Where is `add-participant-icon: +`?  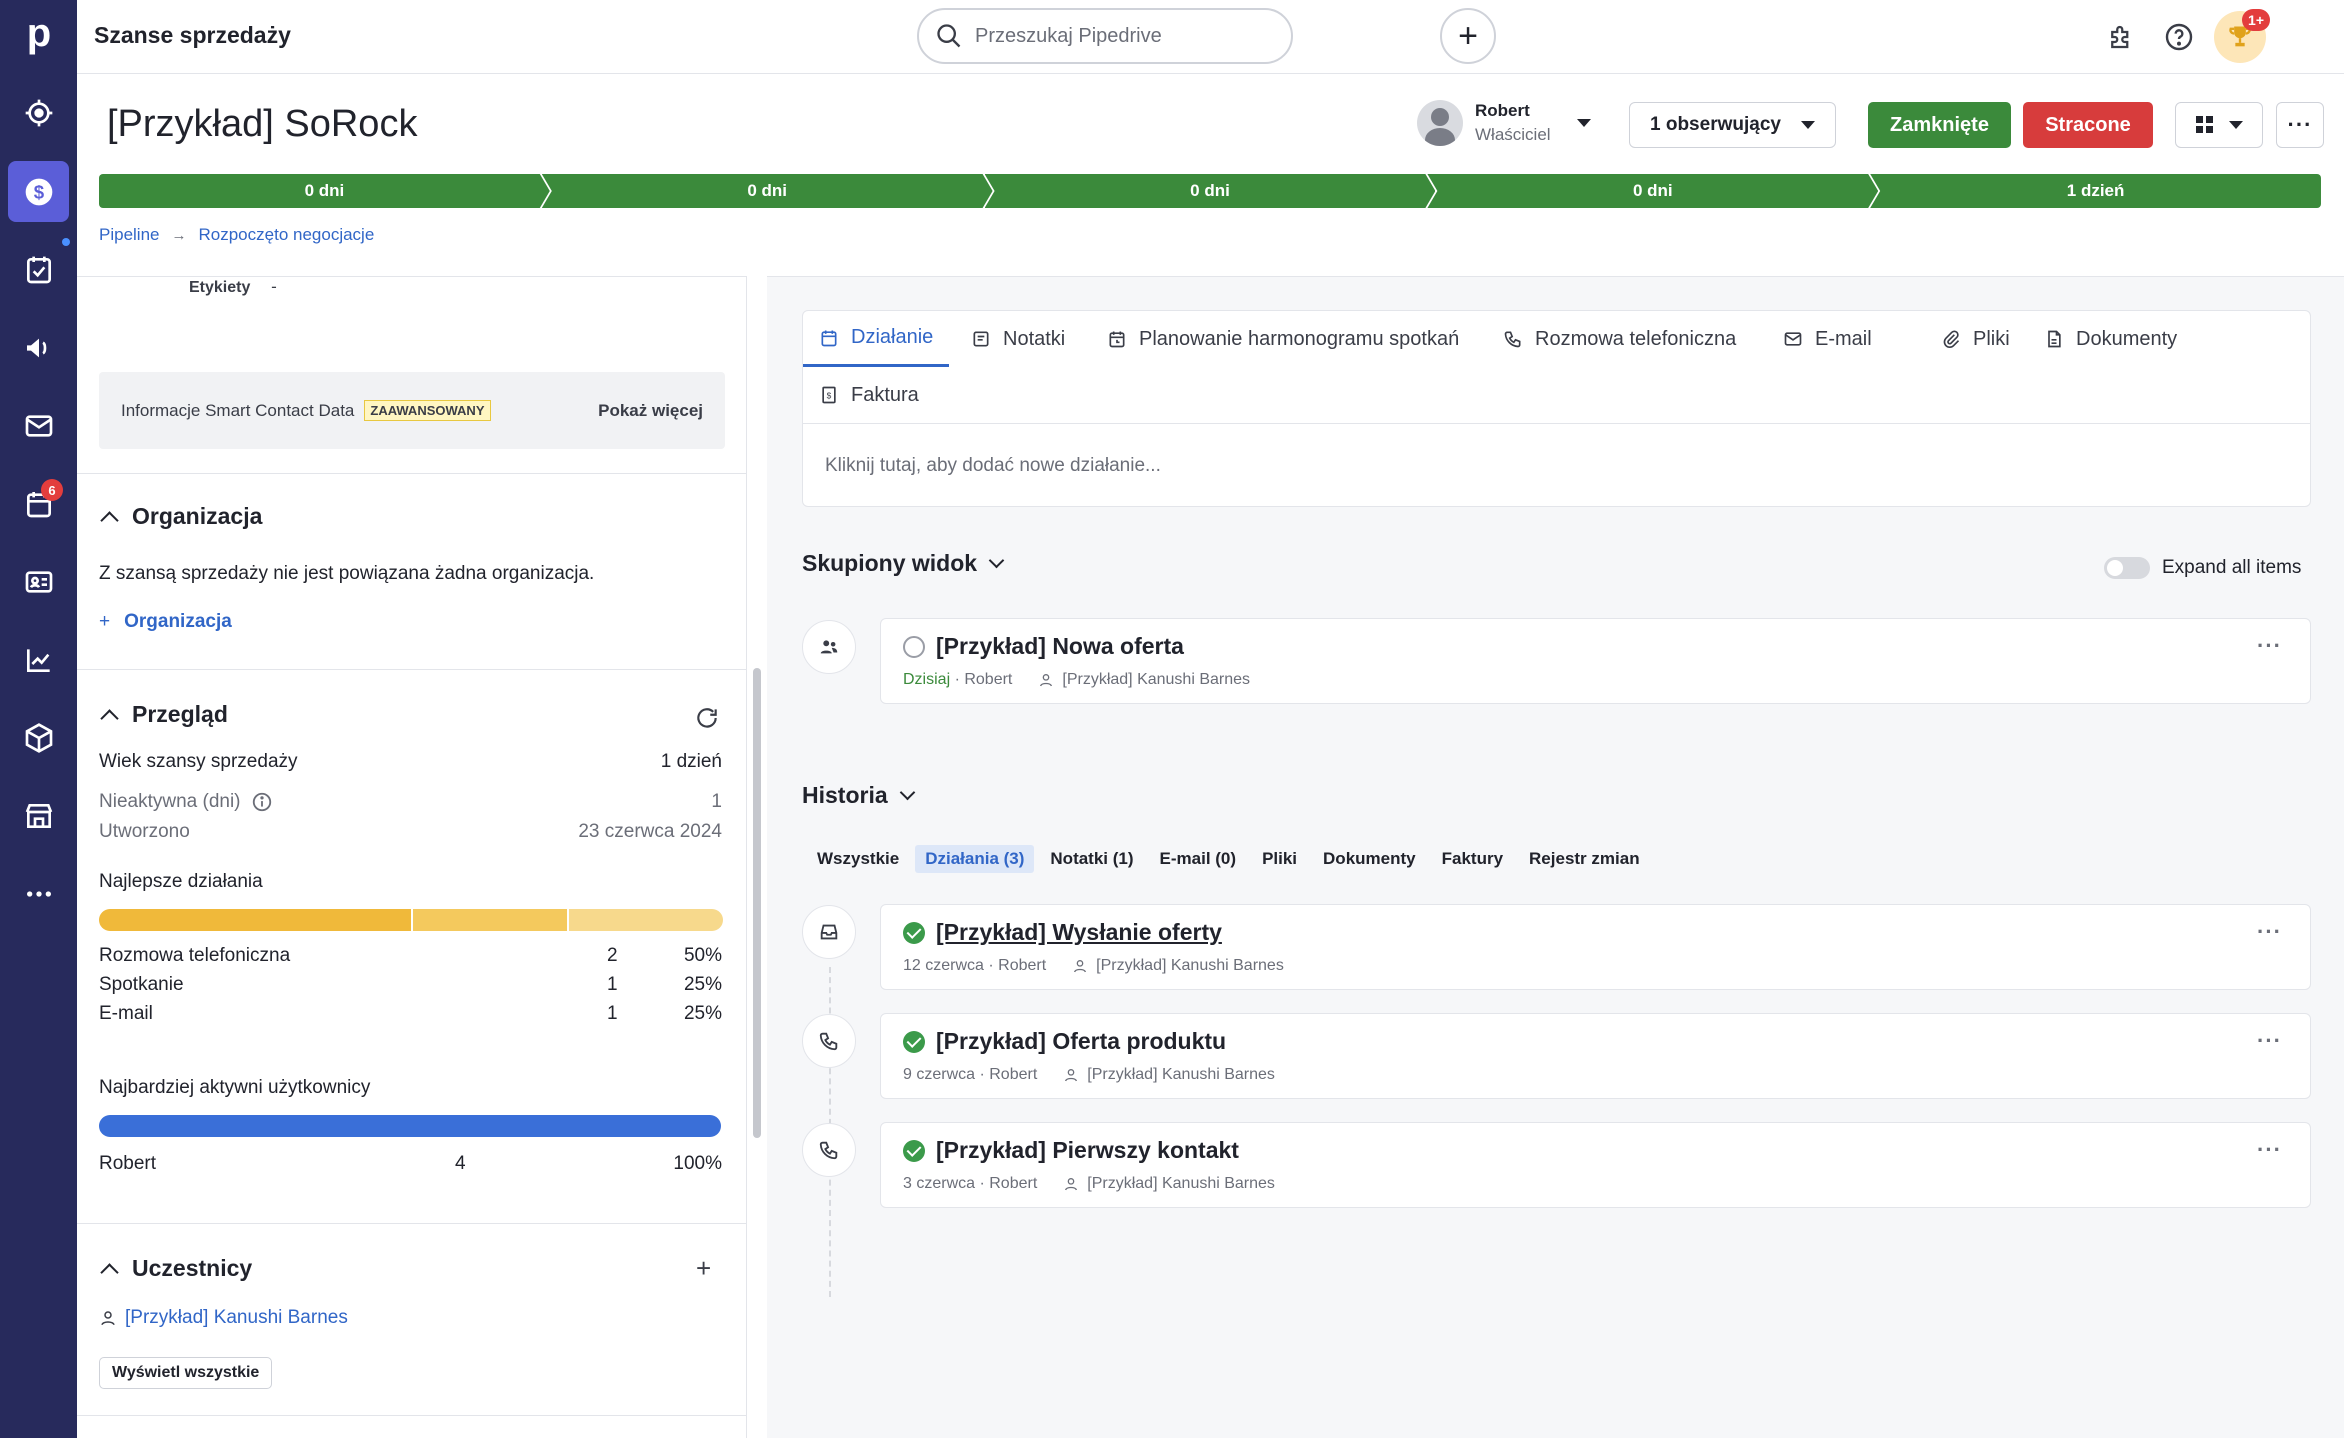 add-participant-icon: + is located at coordinates (703, 1268).